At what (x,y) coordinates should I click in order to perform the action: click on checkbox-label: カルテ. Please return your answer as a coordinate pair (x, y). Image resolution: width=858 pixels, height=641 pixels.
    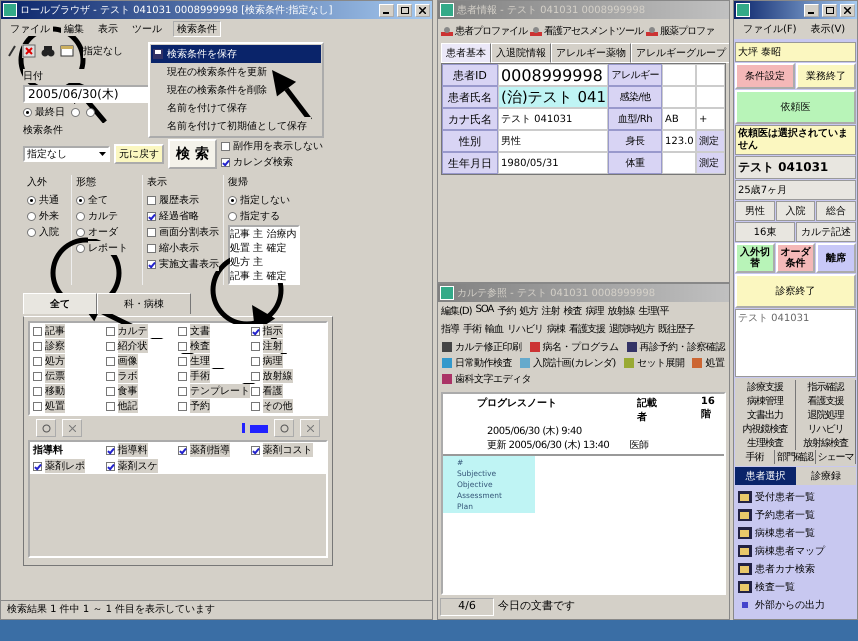
    Looking at the image, I should click on (133, 331).